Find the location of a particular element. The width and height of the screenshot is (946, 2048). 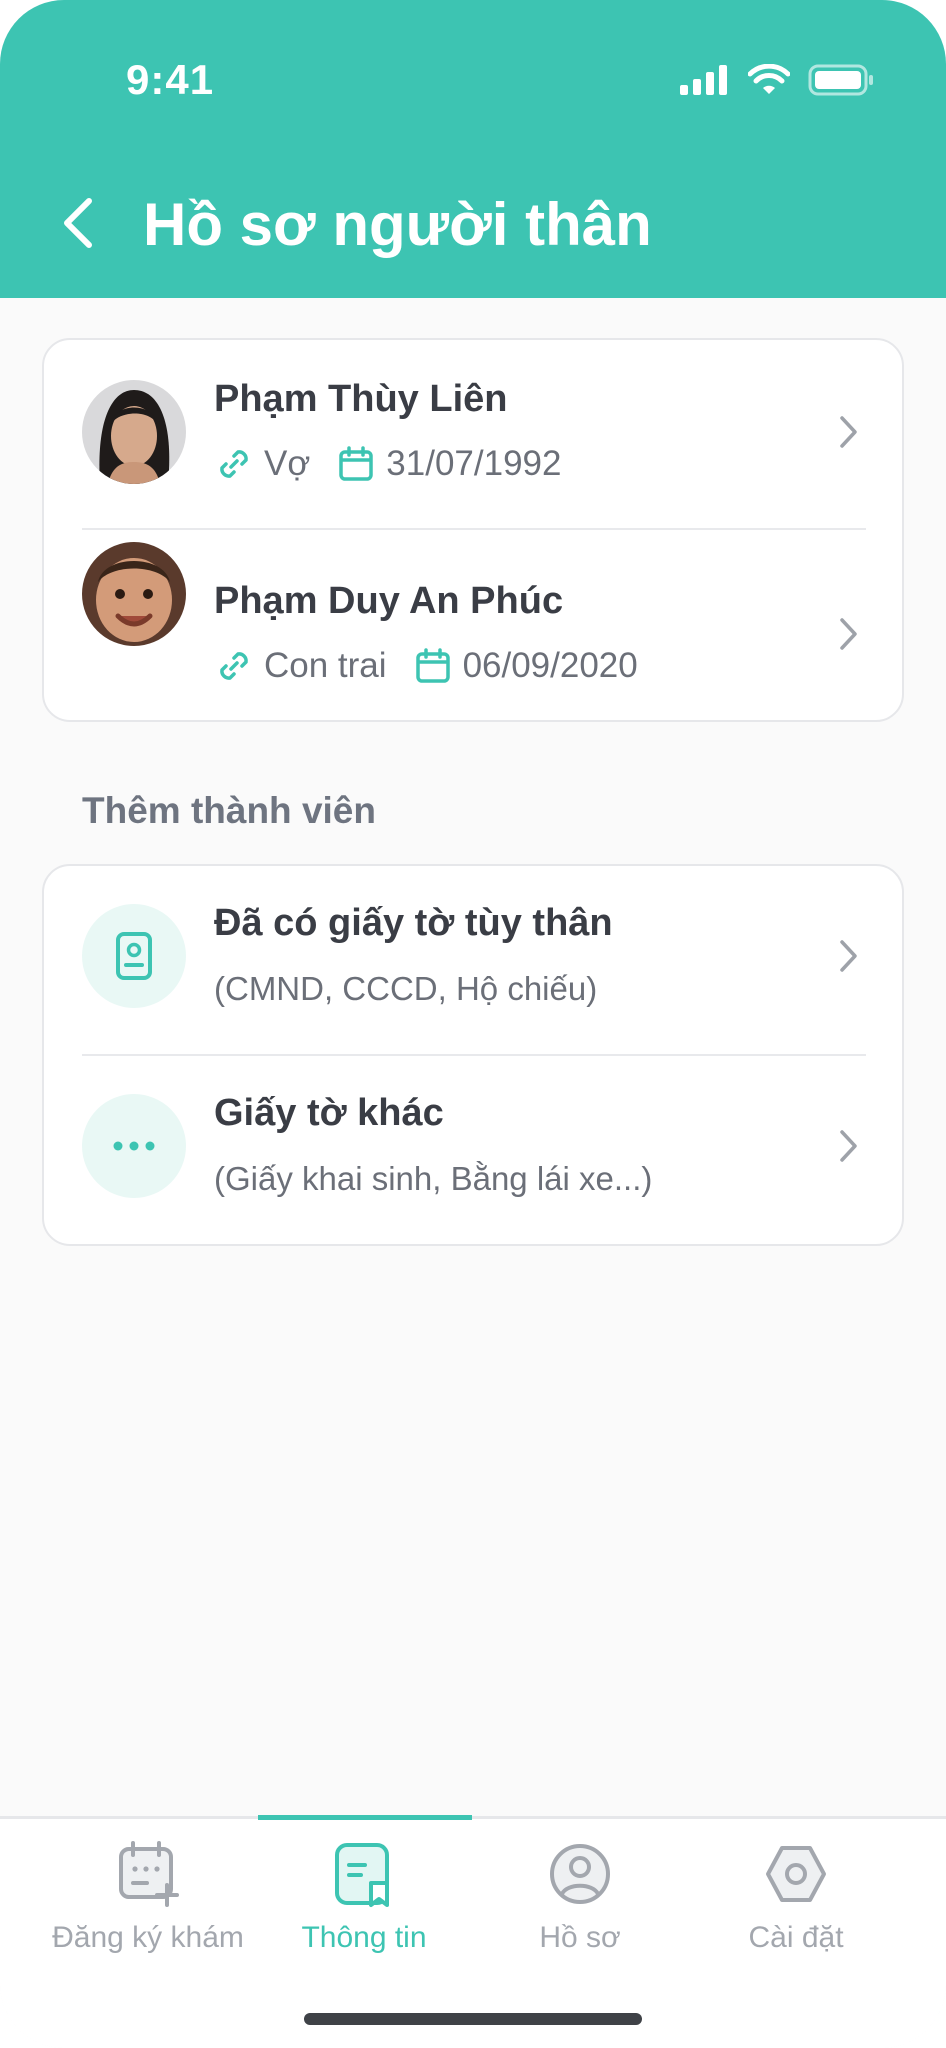

signal-icon is located at coordinates (703, 80).